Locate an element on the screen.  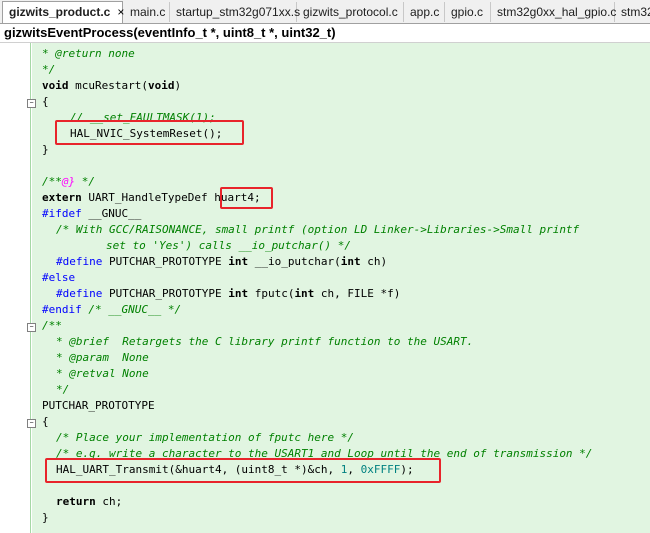
tab-label: gpio.c is located at coordinates (467, 12).